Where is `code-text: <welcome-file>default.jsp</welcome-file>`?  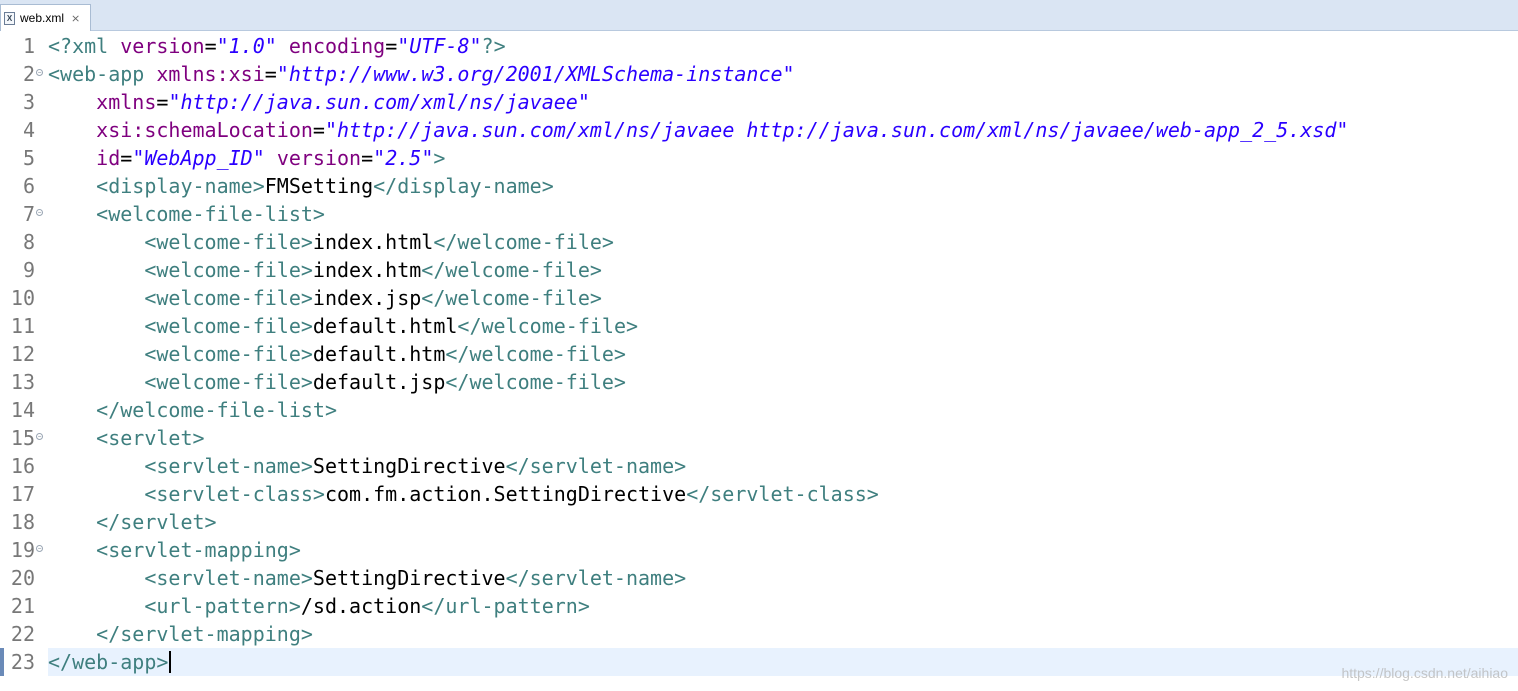 code-text: <welcome-file>default.jsp</welcome-file> is located at coordinates (337, 382).